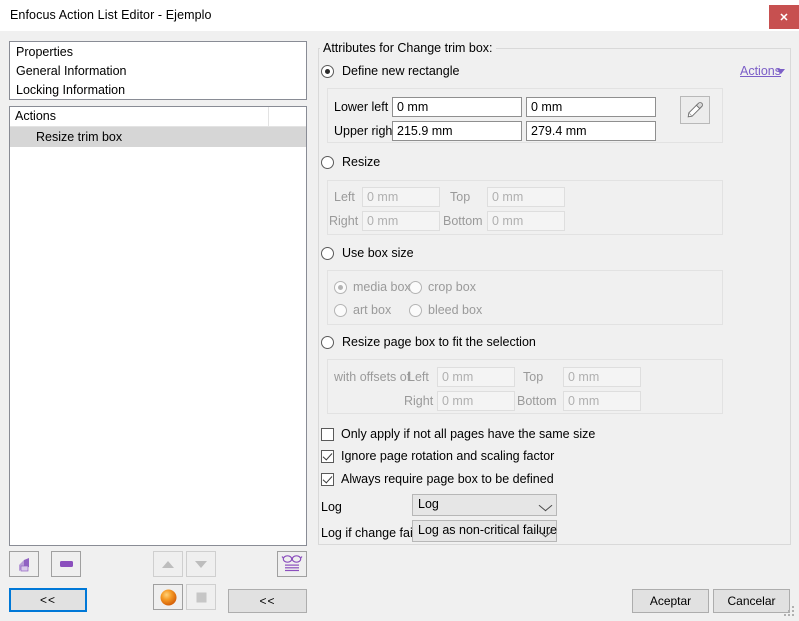 The height and width of the screenshot is (621, 799). Describe the element at coordinates (447, 456) in the screenshot. I see `checkbox-label-ignore-page-rotation-and-scaling-factor: Ignore page rotation and scaling factor` at that location.